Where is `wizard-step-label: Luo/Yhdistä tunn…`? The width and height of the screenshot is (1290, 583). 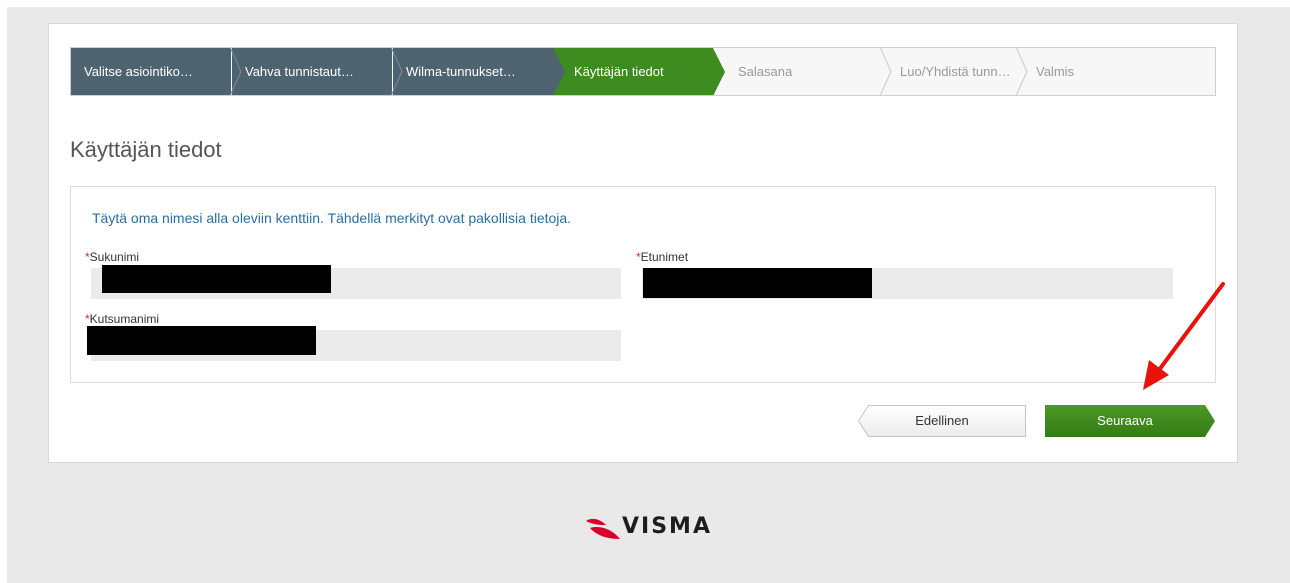
wizard-step-label: Luo/Yhdistä tunn… is located at coordinates (955, 71).